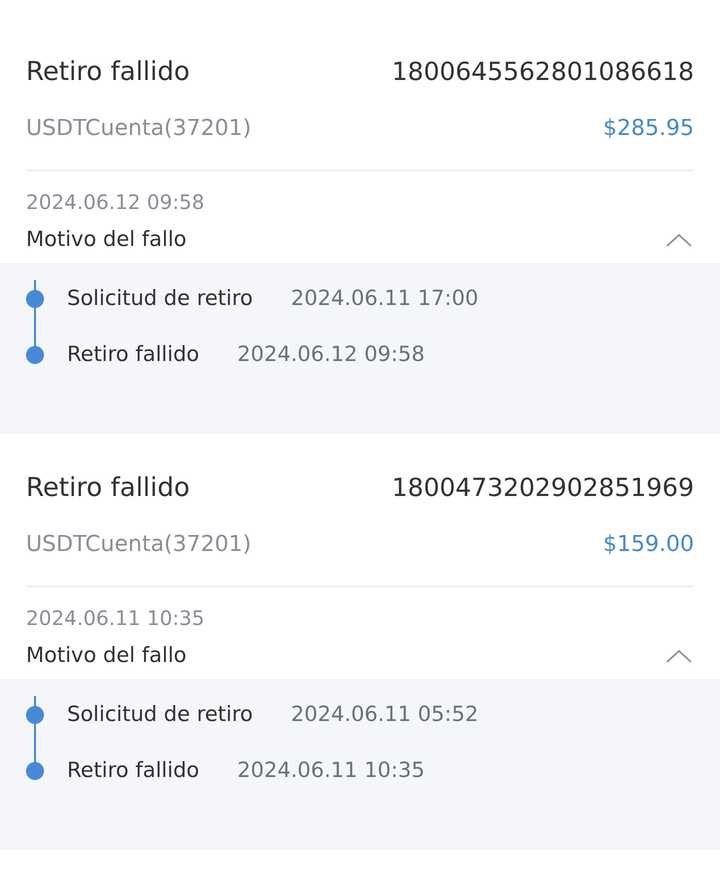 This screenshot has height=876, width=720. Describe the element at coordinates (331, 770) in the screenshot. I see `timeline-time: 2024.06.11 10:35` at that location.